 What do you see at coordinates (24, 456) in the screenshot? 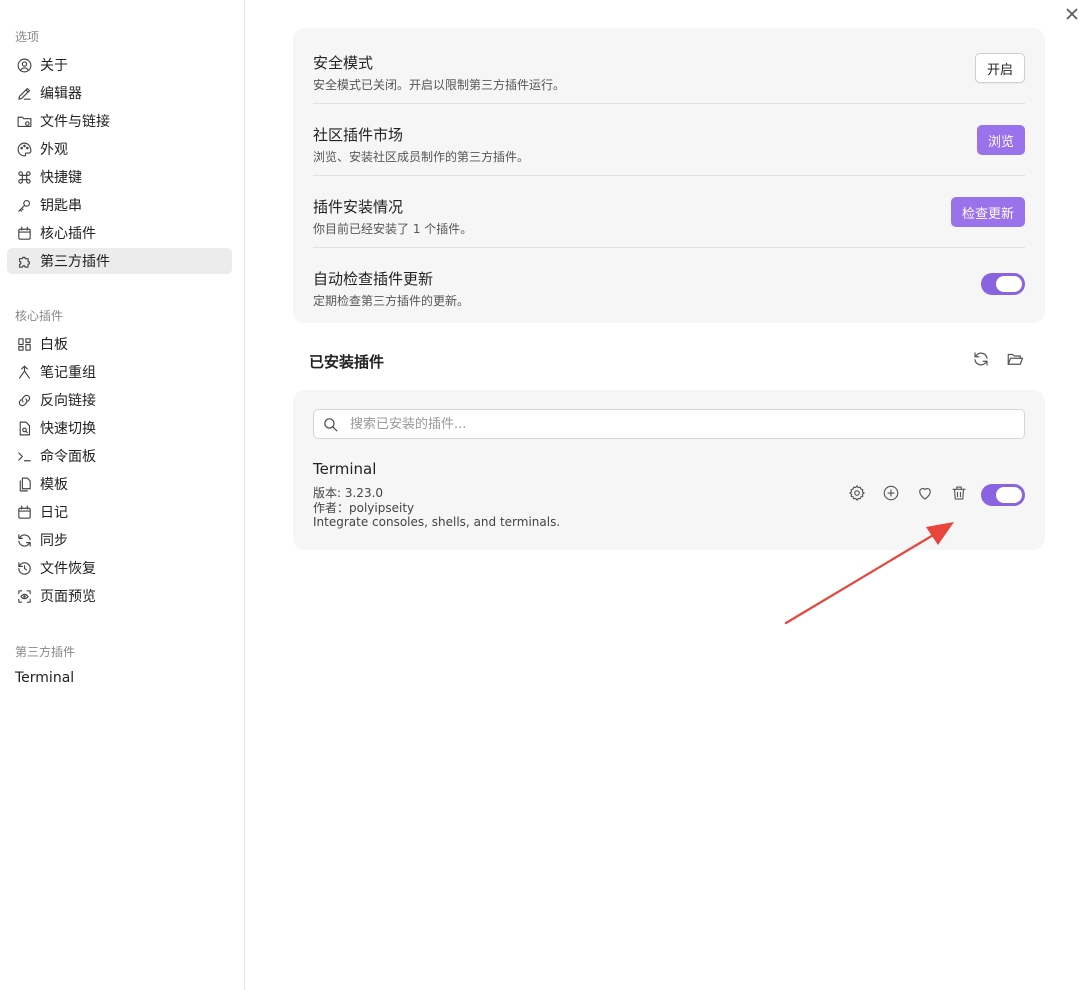
I see `terminal-icon` at bounding box center [24, 456].